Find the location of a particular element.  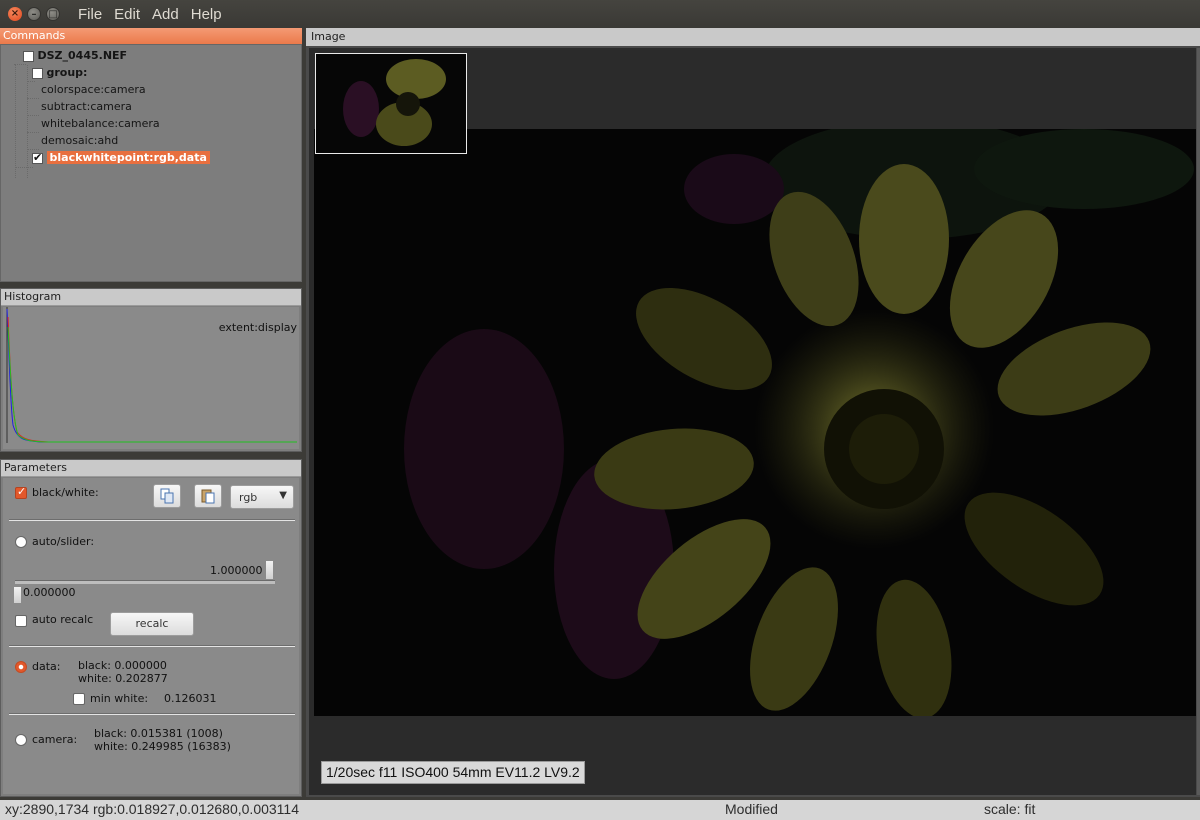

channel-select: rgb ▼ is located at coordinates (262, 497).